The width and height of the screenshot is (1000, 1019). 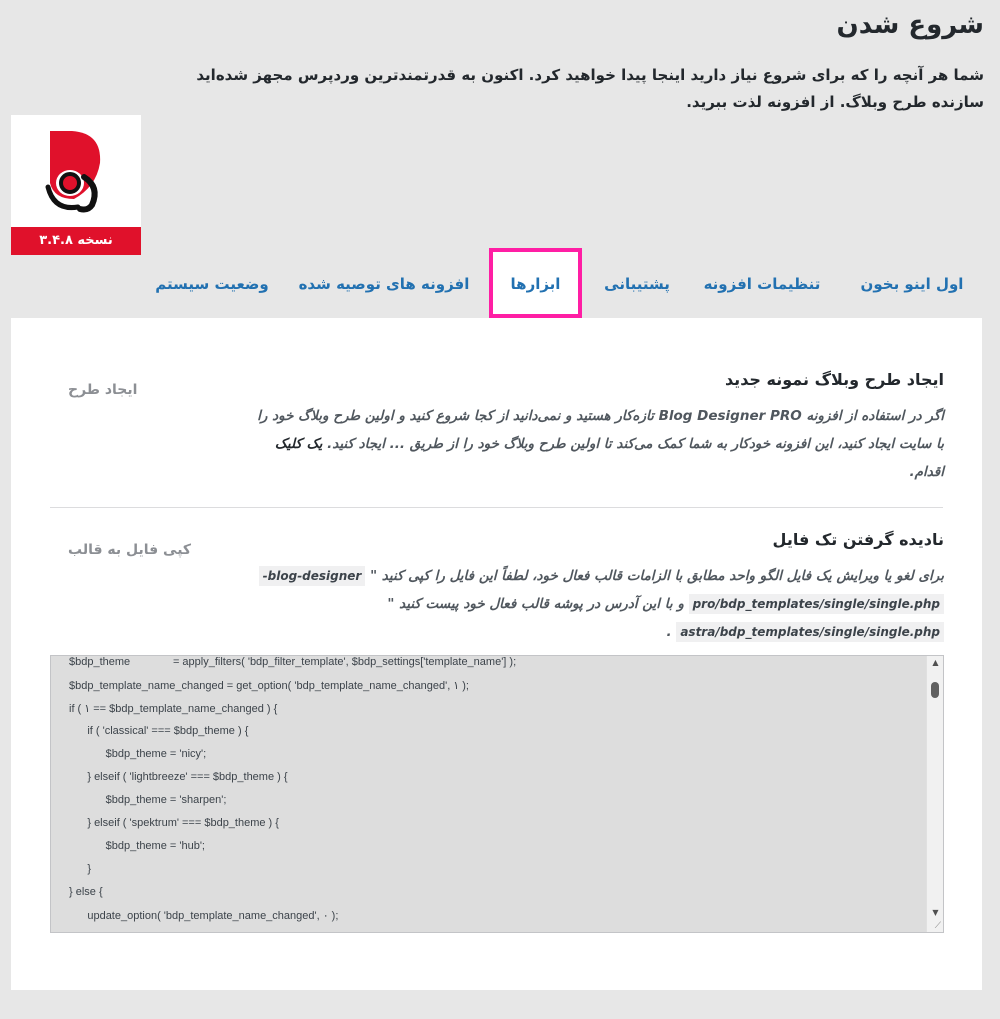 What do you see at coordinates (130, 550) in the screenshot?
I see `copy-section-label: کپی فایل به قالب` at bounding box center [130, 550].